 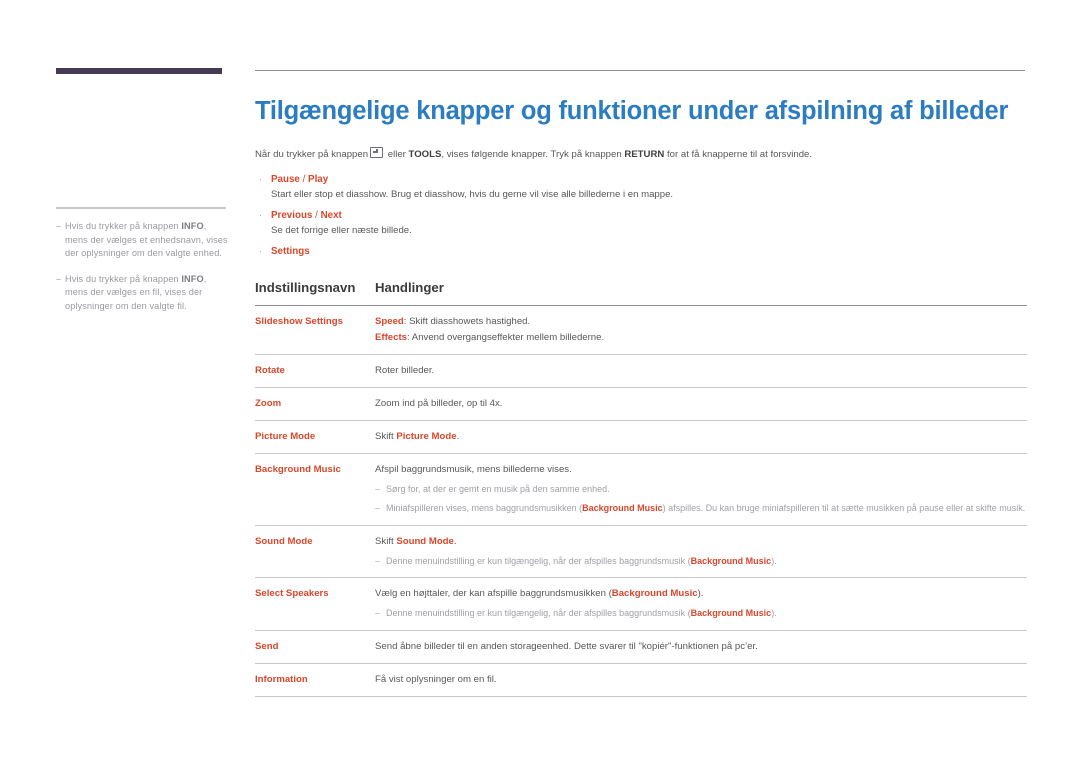 What do you see at coordinates (641, 251) in the screenshot?
I see `bullet-item: · Settings` at bounding box center [641, 251].